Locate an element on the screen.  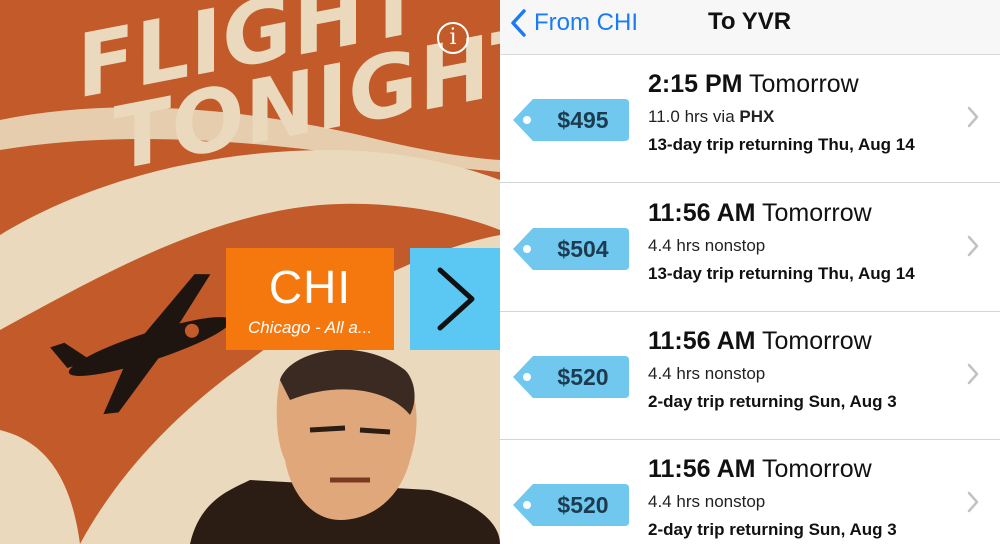
origin-code: CHI is located at coordinates (310, 287).